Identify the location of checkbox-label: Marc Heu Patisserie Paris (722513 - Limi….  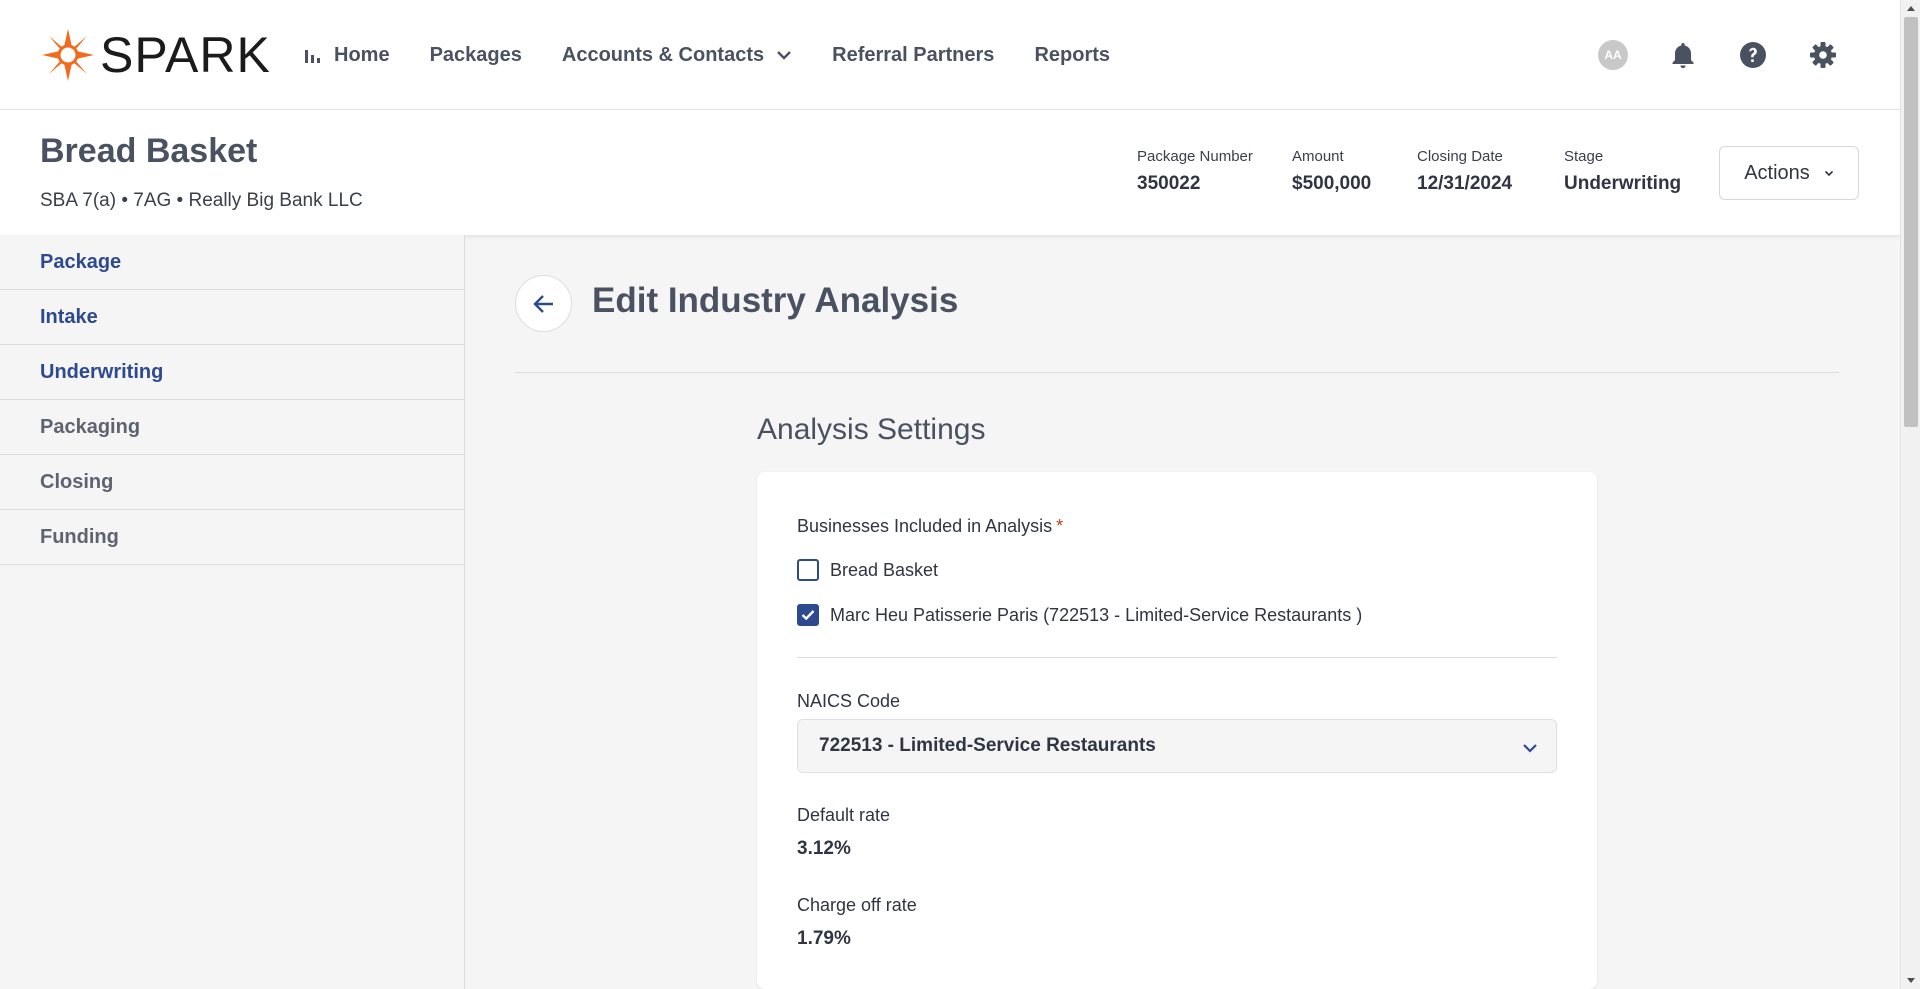
(1096, 614).